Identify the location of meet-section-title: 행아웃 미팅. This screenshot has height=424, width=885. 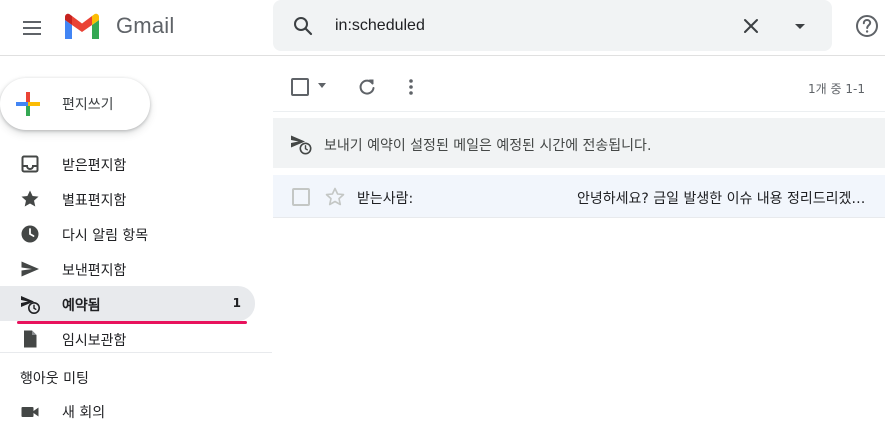
(54, 379).